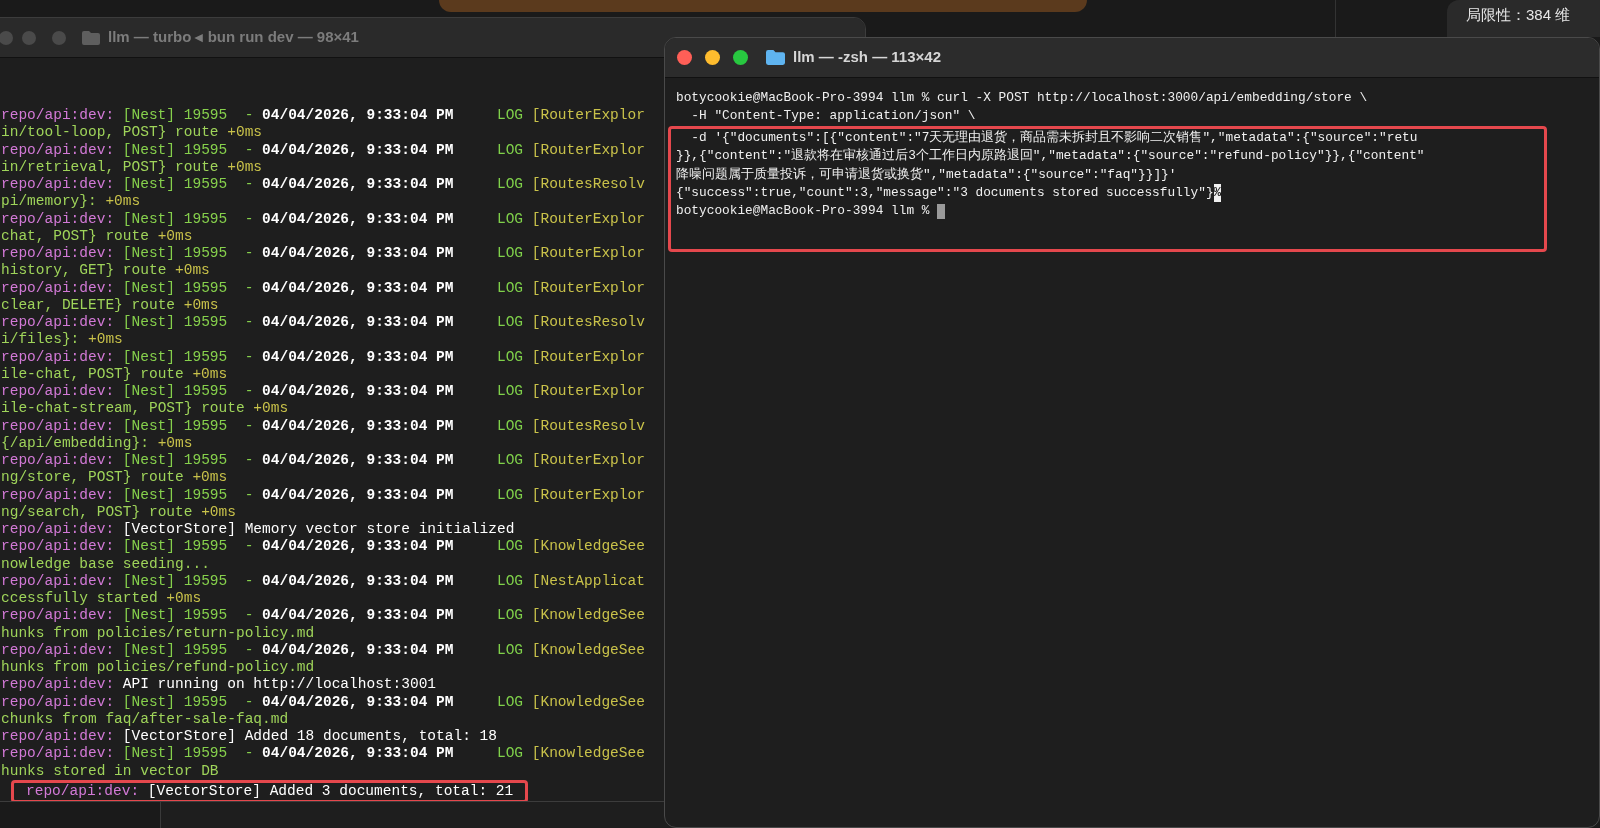 The width and height of the screenshot is (1600, 828). Describe the element at coordinates (62, 340) in the screenshot. I see `log-line: i/files}: +0ms` at that location.